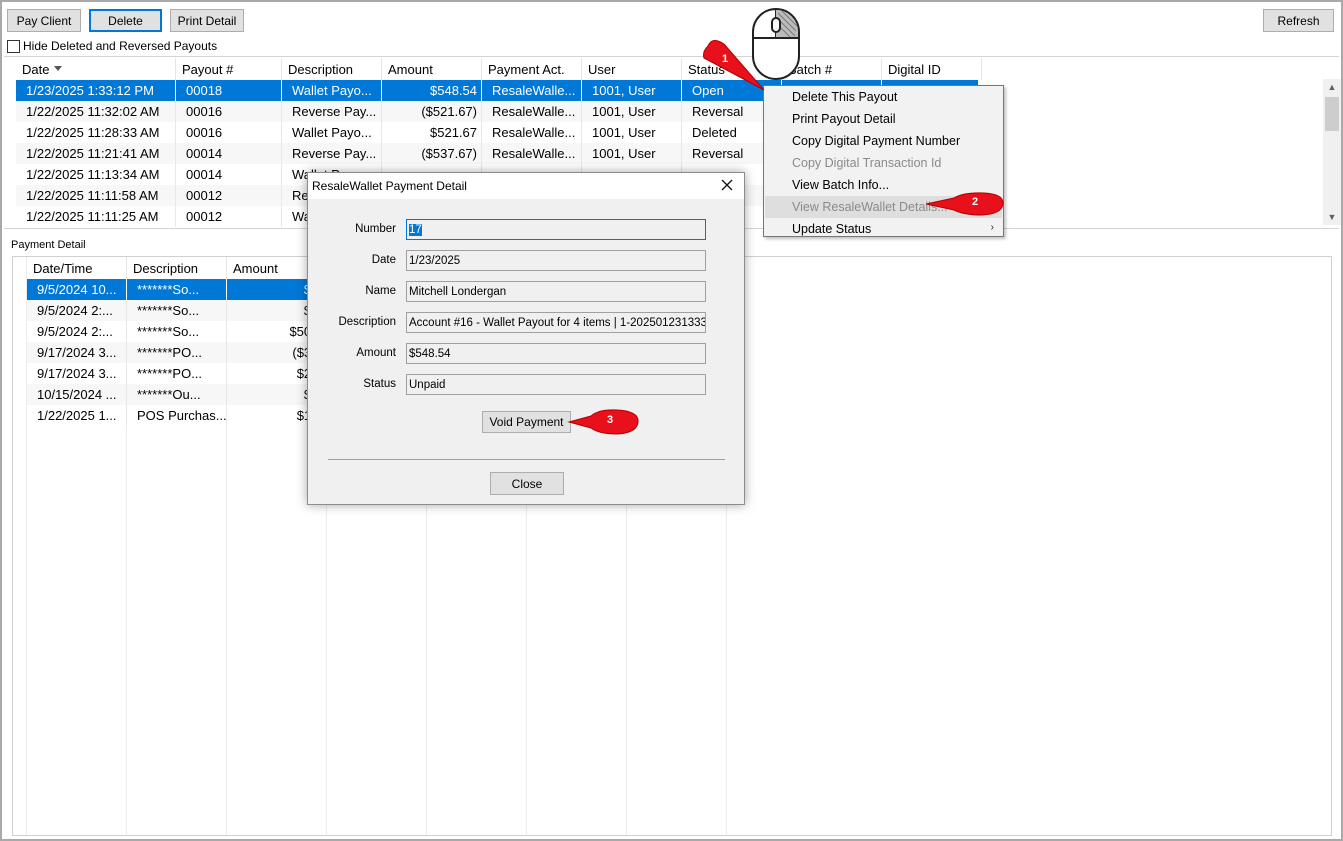 Image resolution: width=1343 pixels, height=841 pixels. Describe the element at coordinates (556, 291) in the screenshot. I see `field-name-input: Mitchell Londergan` at that location.